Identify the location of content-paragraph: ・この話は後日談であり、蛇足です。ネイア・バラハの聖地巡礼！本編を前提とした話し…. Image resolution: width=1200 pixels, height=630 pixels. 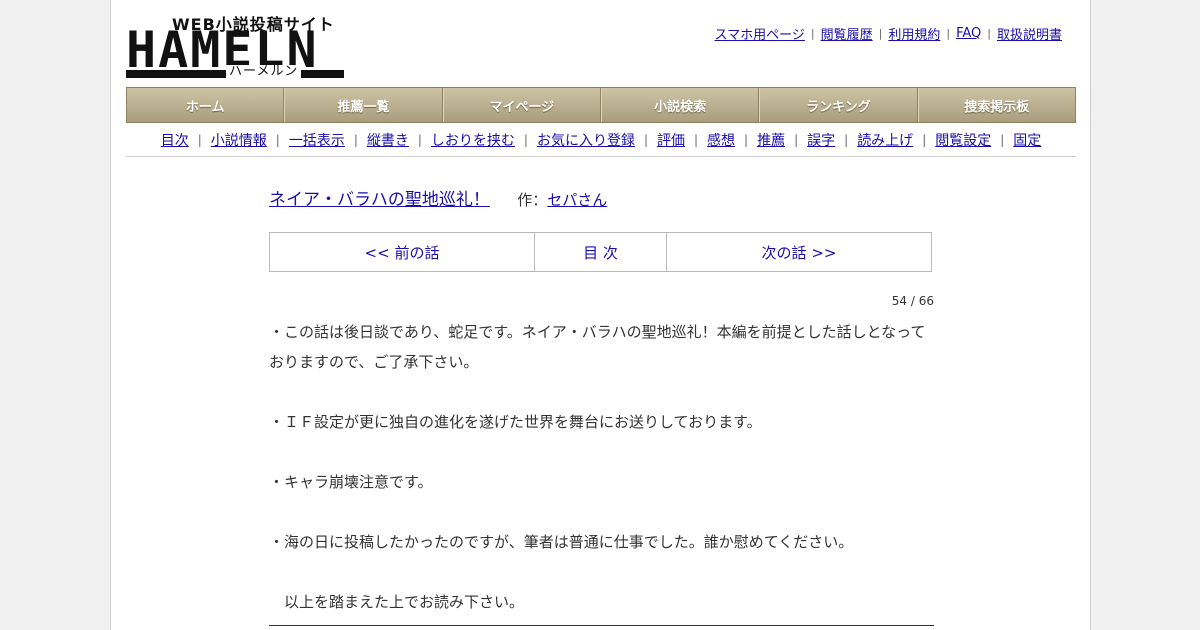
(597, 347).